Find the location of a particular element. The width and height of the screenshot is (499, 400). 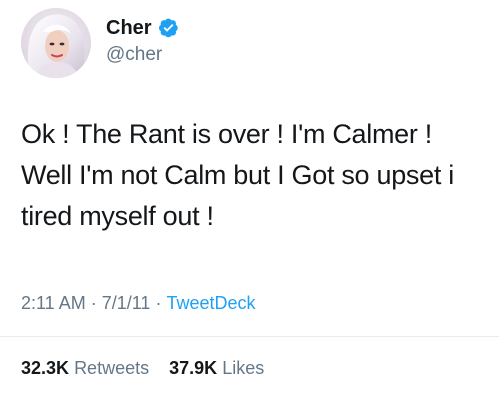

name-row: Cher is located at coordinates (142, 28).